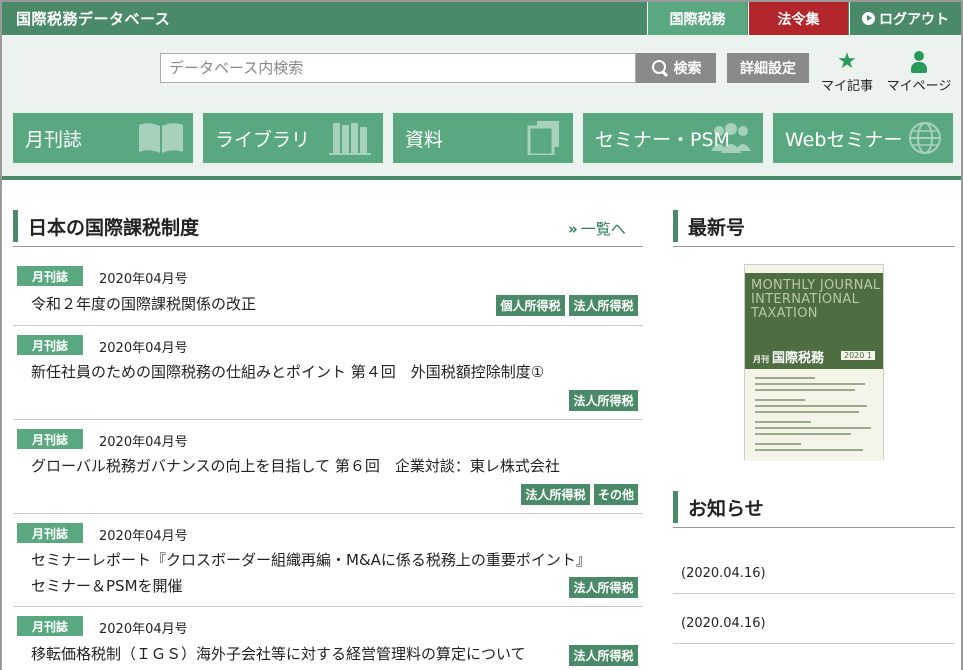  What do you see at coordinates (103, 138) in the screenshot?
I see `nav-monthly-magazine: 月刊誌` at bounding box center [103, 138].